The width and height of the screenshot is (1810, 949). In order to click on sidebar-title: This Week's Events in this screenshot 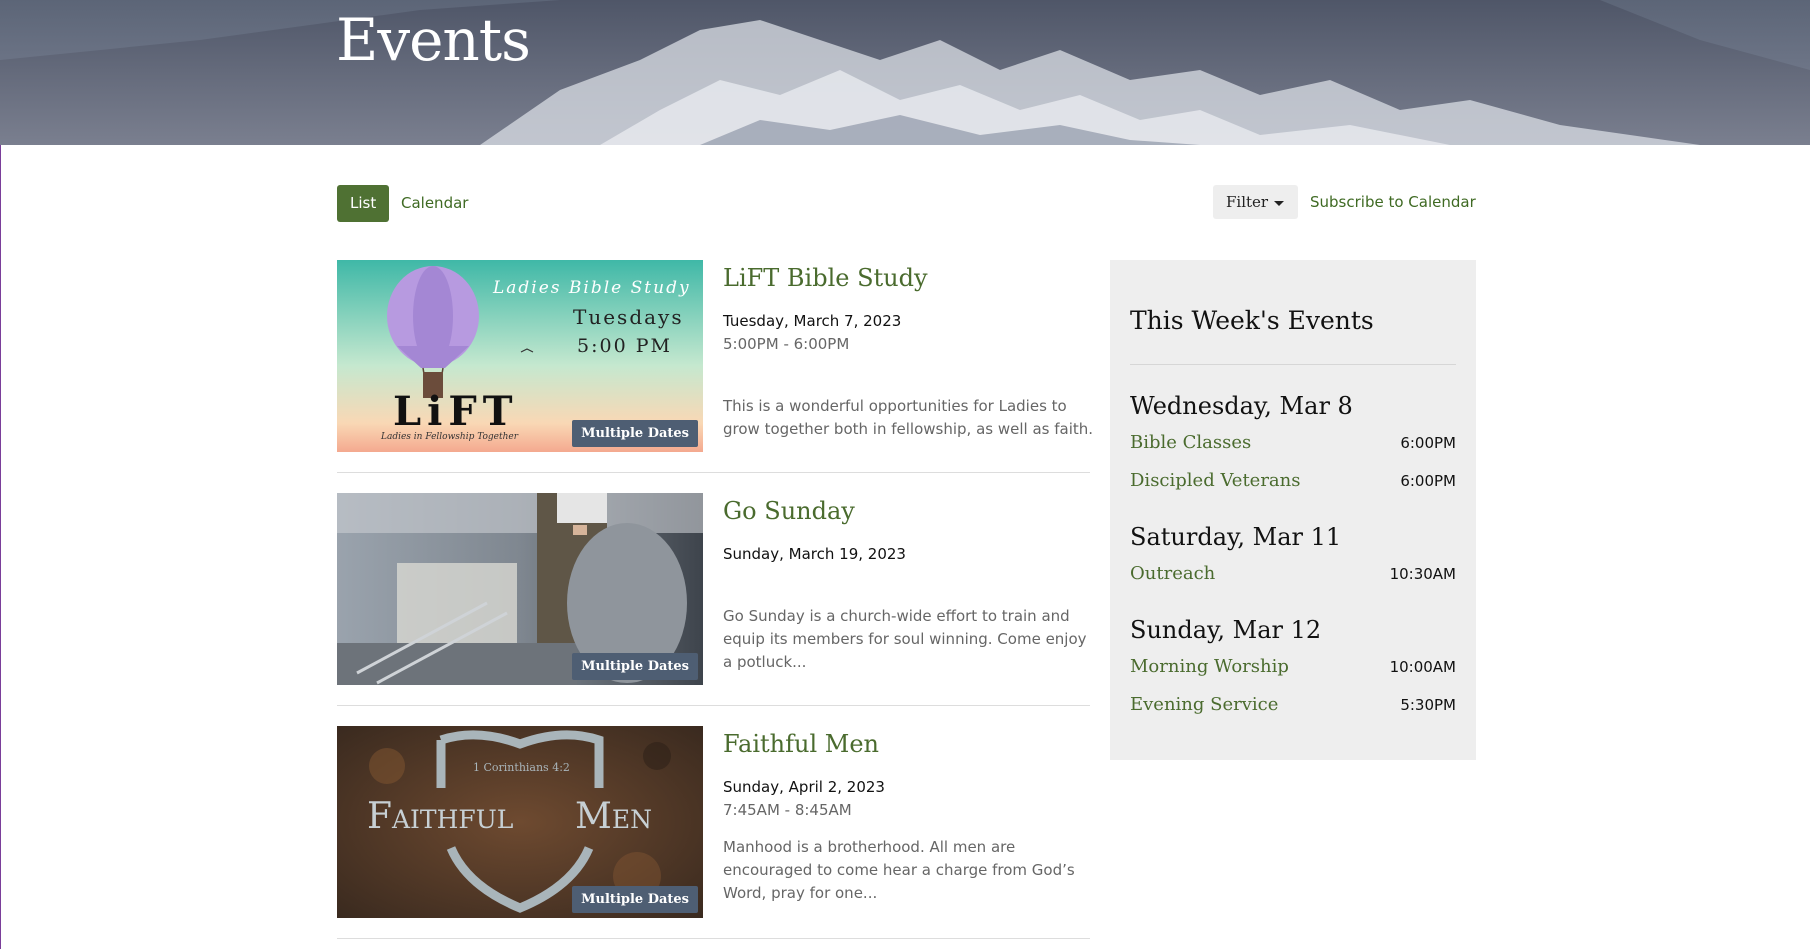, I will do `click(1252, 320)`.